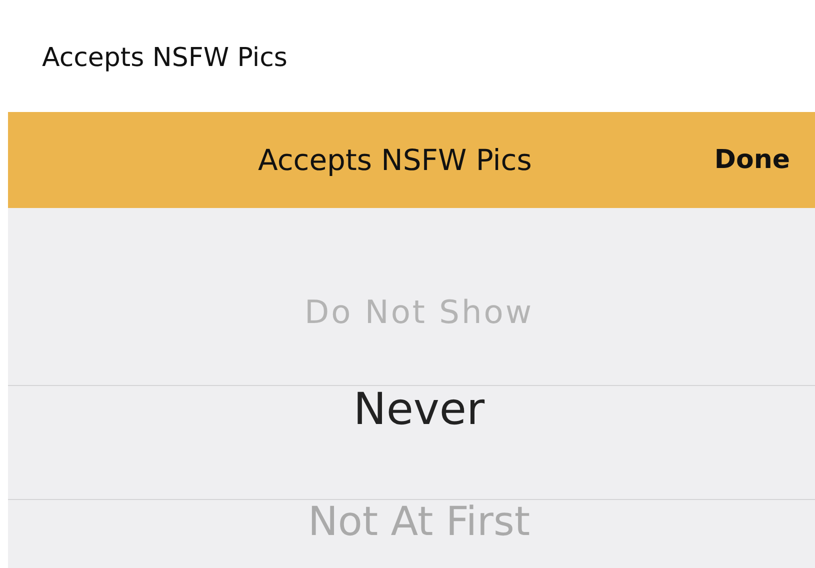 The height and width of the screenshot is (568, 815). Describe the element at coordinates (165, 58) in the screenshot. I see `field-label: Accepts NSFW Pics` at that location.